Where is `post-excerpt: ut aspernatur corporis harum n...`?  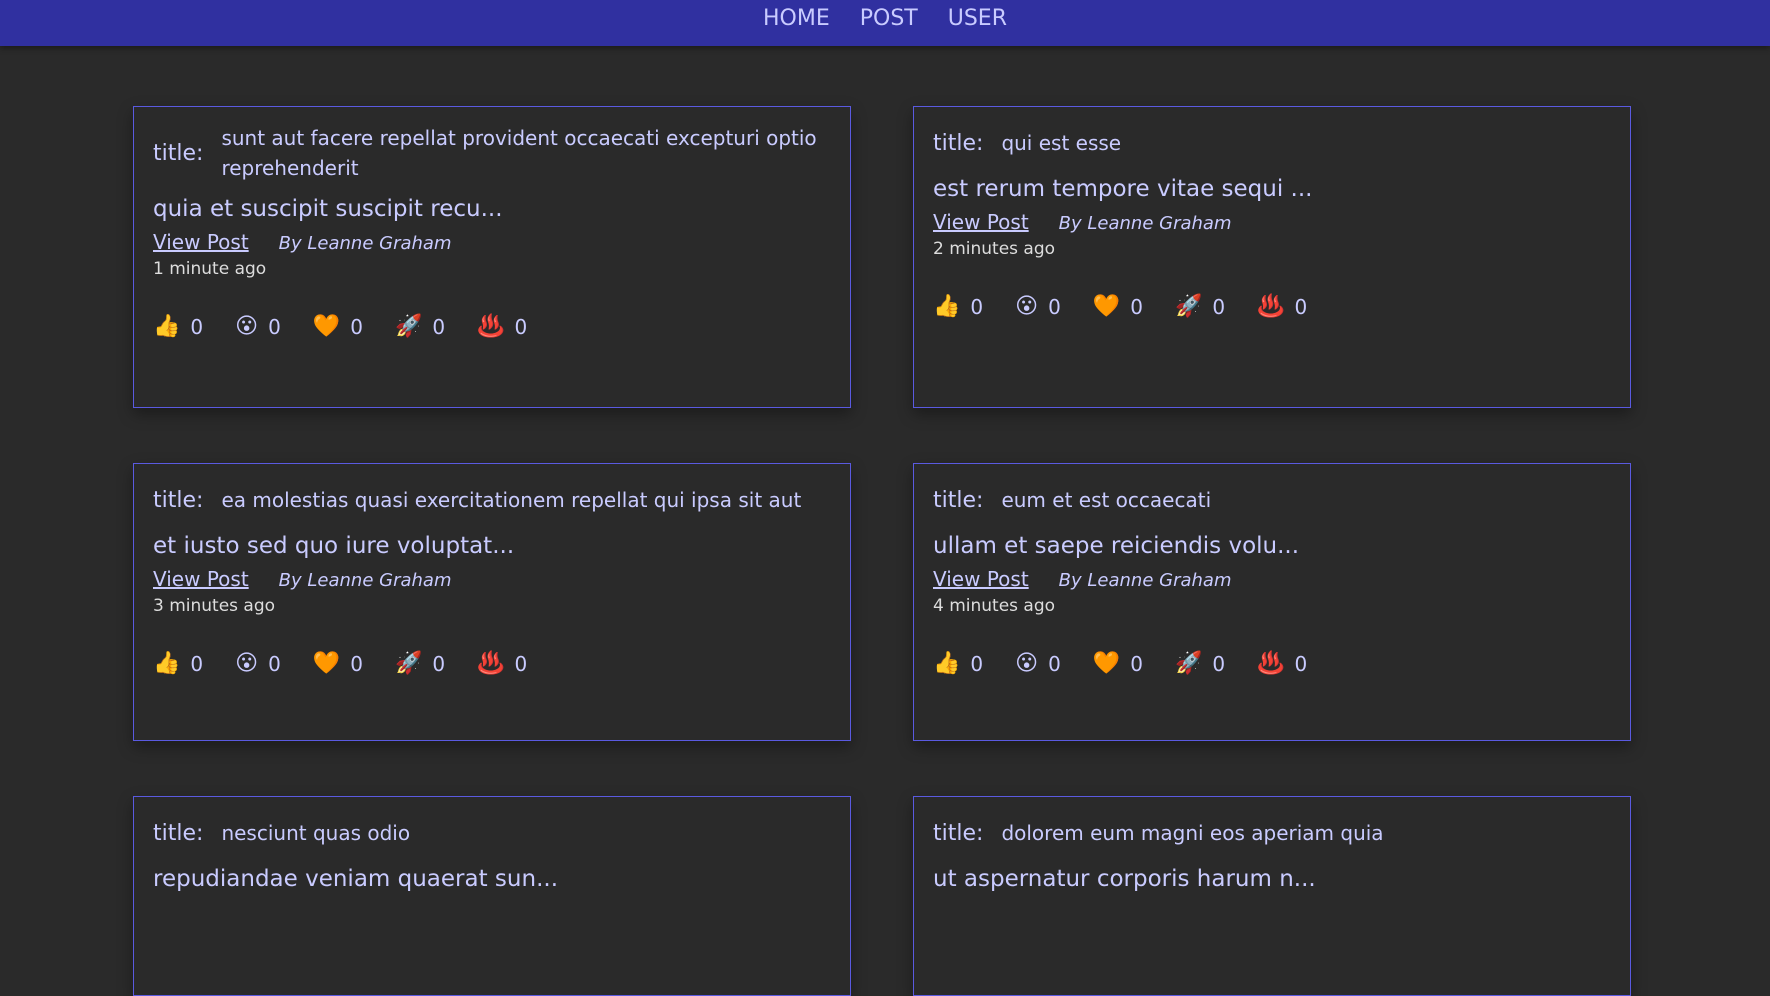 post-excerpt: ut aspernatur corporis harum n... is located at coordinates (1124, 879).